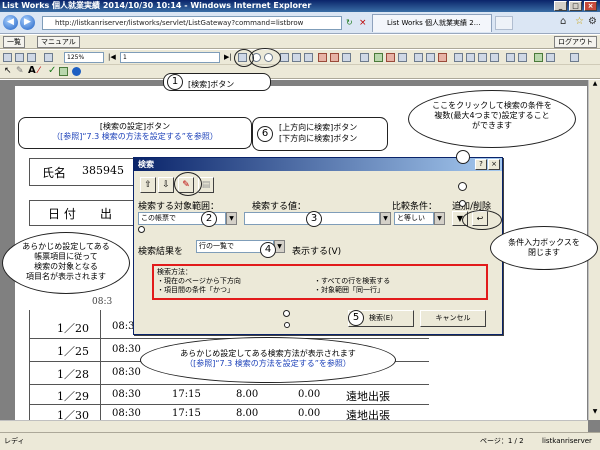 The image size is (600, 450). What do you see at coordinates (76, 71) in the screenshot?
I see `color-icon` at bounding box center [76, 71].